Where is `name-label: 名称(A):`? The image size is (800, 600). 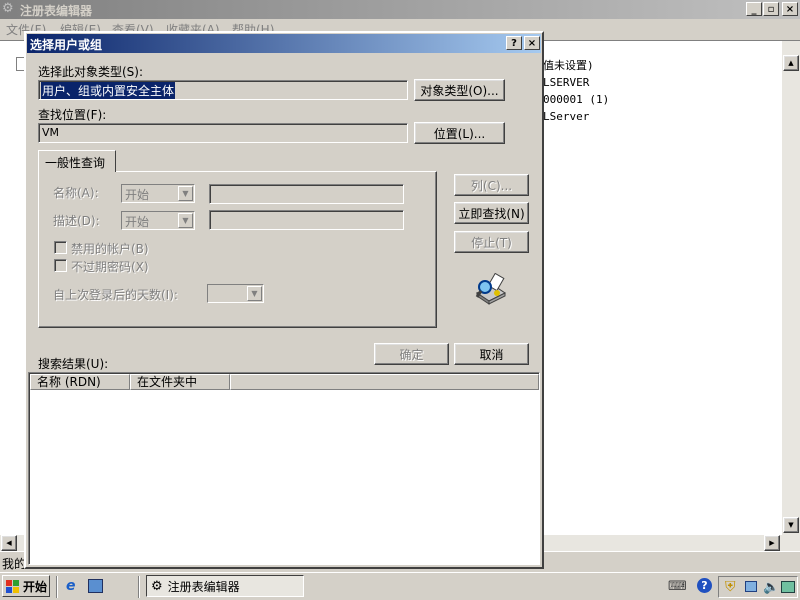
name-label: 名称(A): is located at coordinates (76, 193).